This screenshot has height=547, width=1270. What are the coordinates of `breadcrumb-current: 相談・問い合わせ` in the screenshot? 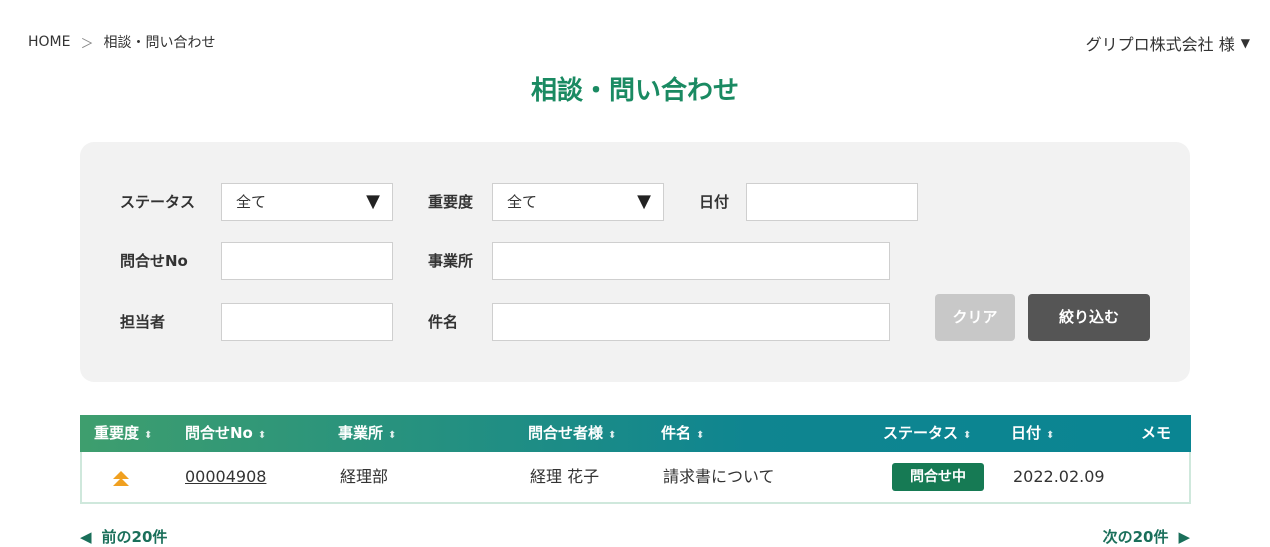 It's located at (159, 43).